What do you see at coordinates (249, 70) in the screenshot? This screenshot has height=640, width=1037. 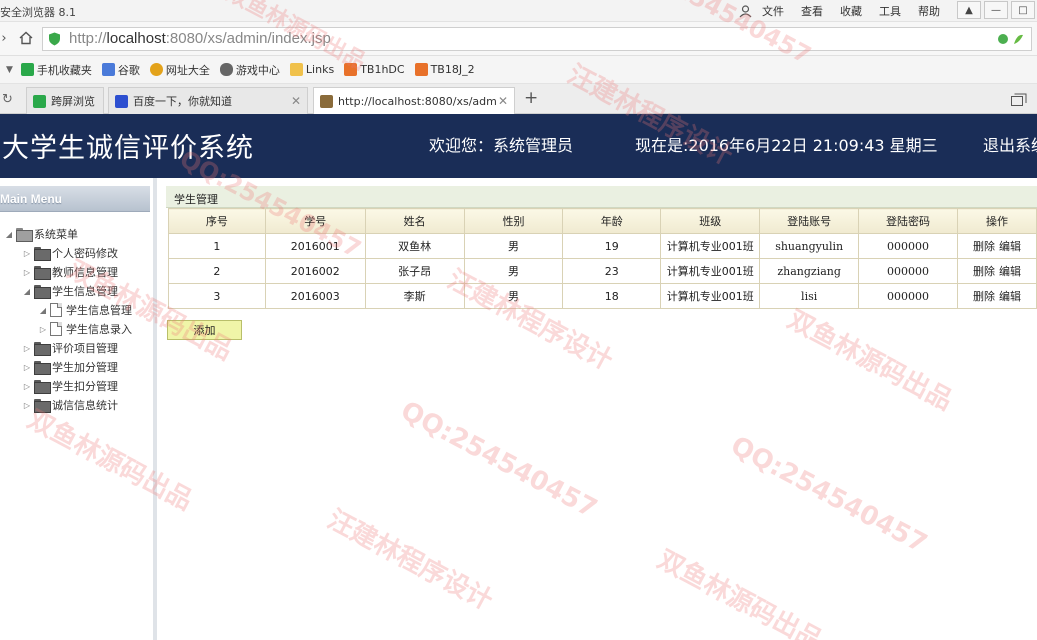 I see `bookmark-game-center: 游戏中心` at bounding box center [249, 70].